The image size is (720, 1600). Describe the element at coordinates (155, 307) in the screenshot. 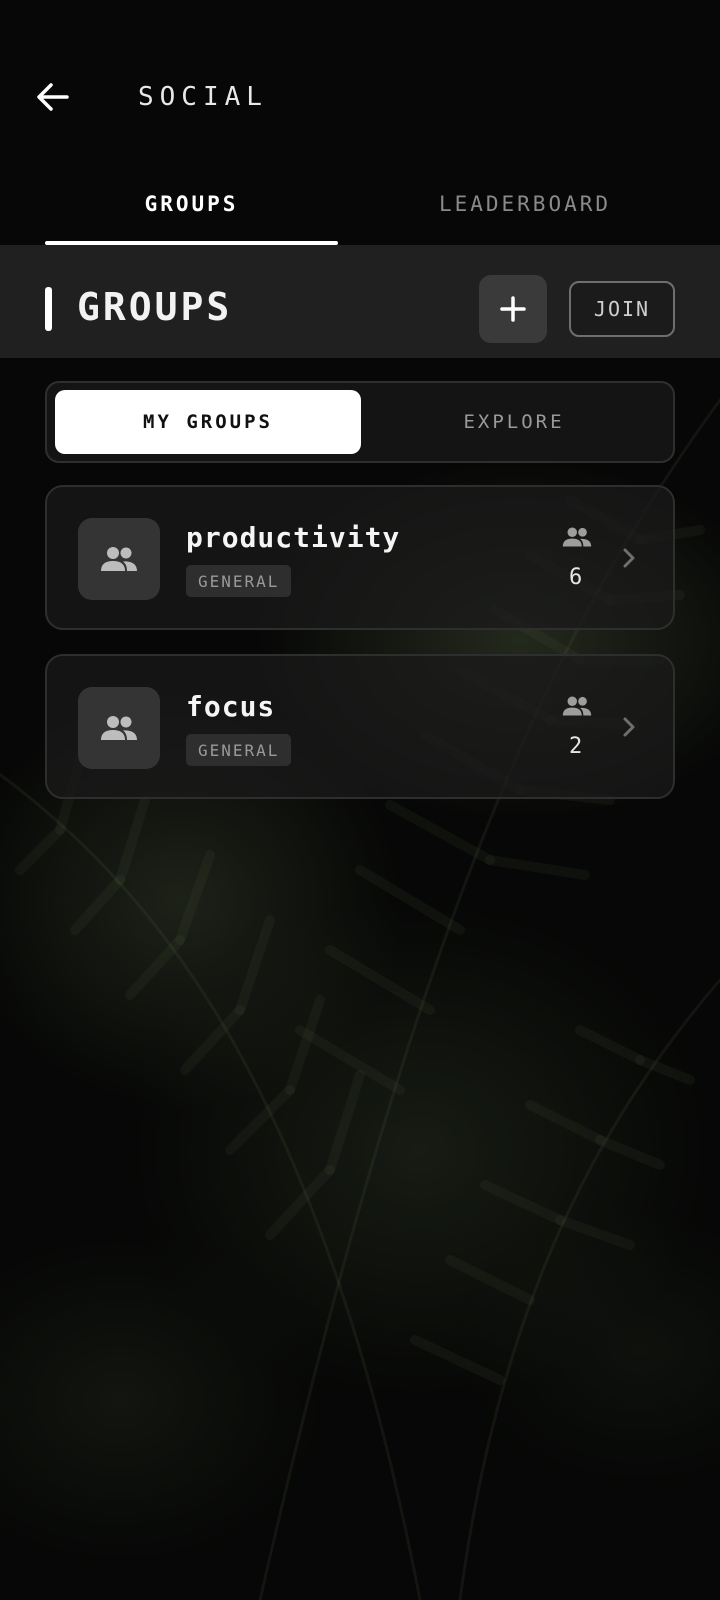

I see `section-title: GROUPS` at that location.